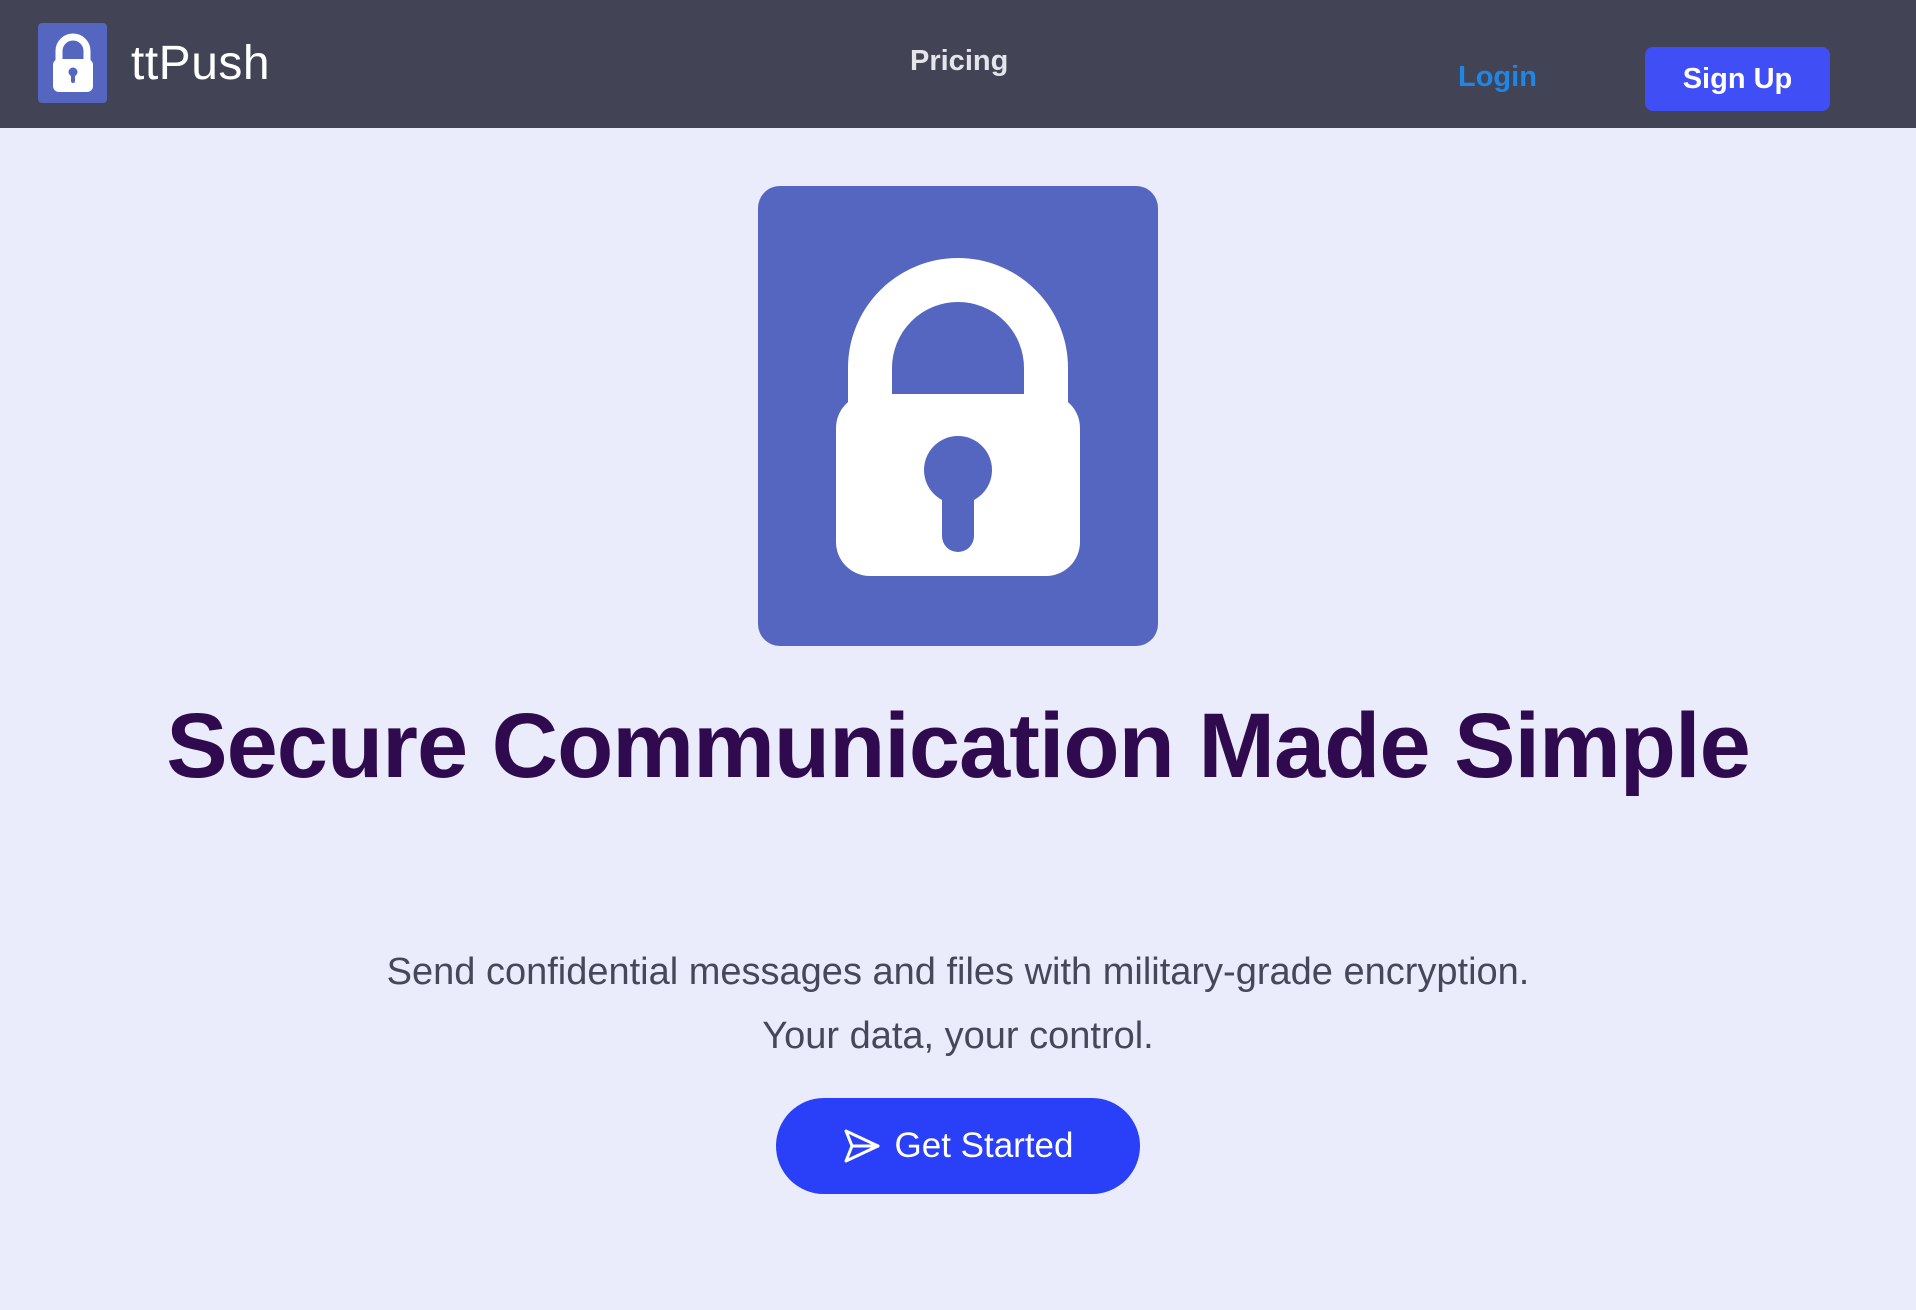 The width and height of the screenshot is (1916, 1310). I want to click on brand-link: ttPush, so click(154, 63).